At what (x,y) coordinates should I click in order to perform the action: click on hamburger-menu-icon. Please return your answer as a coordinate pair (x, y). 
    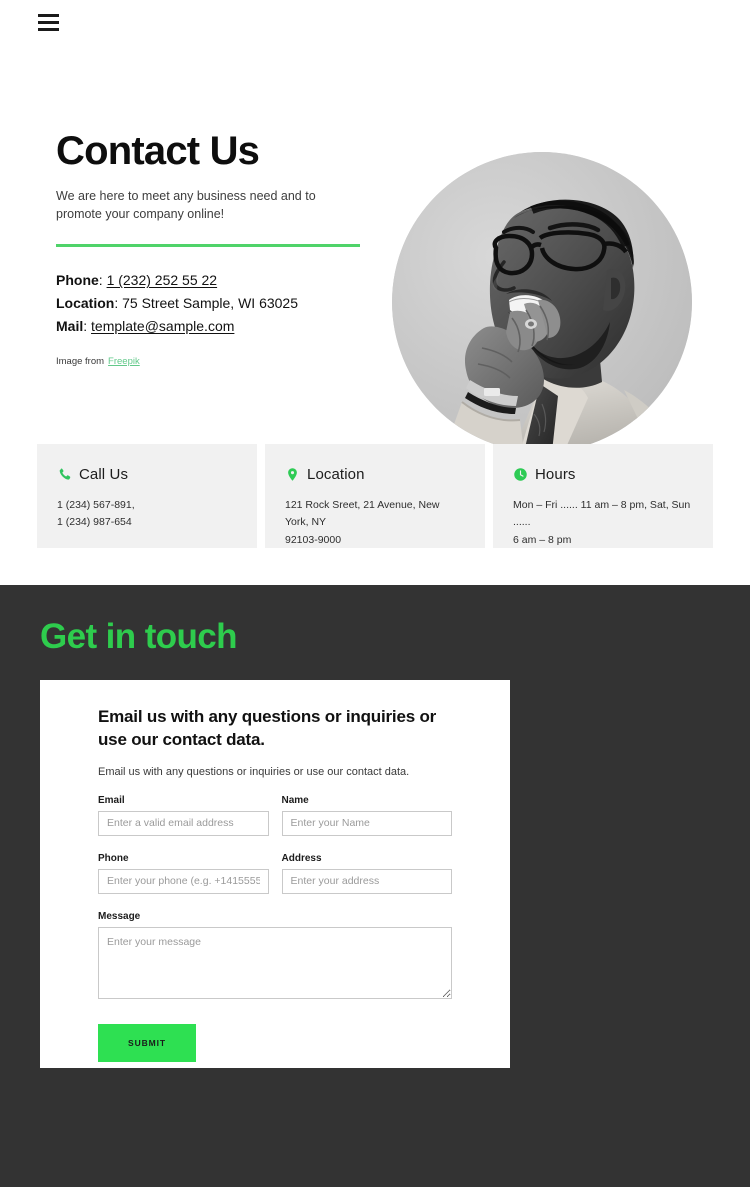
    Looking at the image, I should click on (48, 22).